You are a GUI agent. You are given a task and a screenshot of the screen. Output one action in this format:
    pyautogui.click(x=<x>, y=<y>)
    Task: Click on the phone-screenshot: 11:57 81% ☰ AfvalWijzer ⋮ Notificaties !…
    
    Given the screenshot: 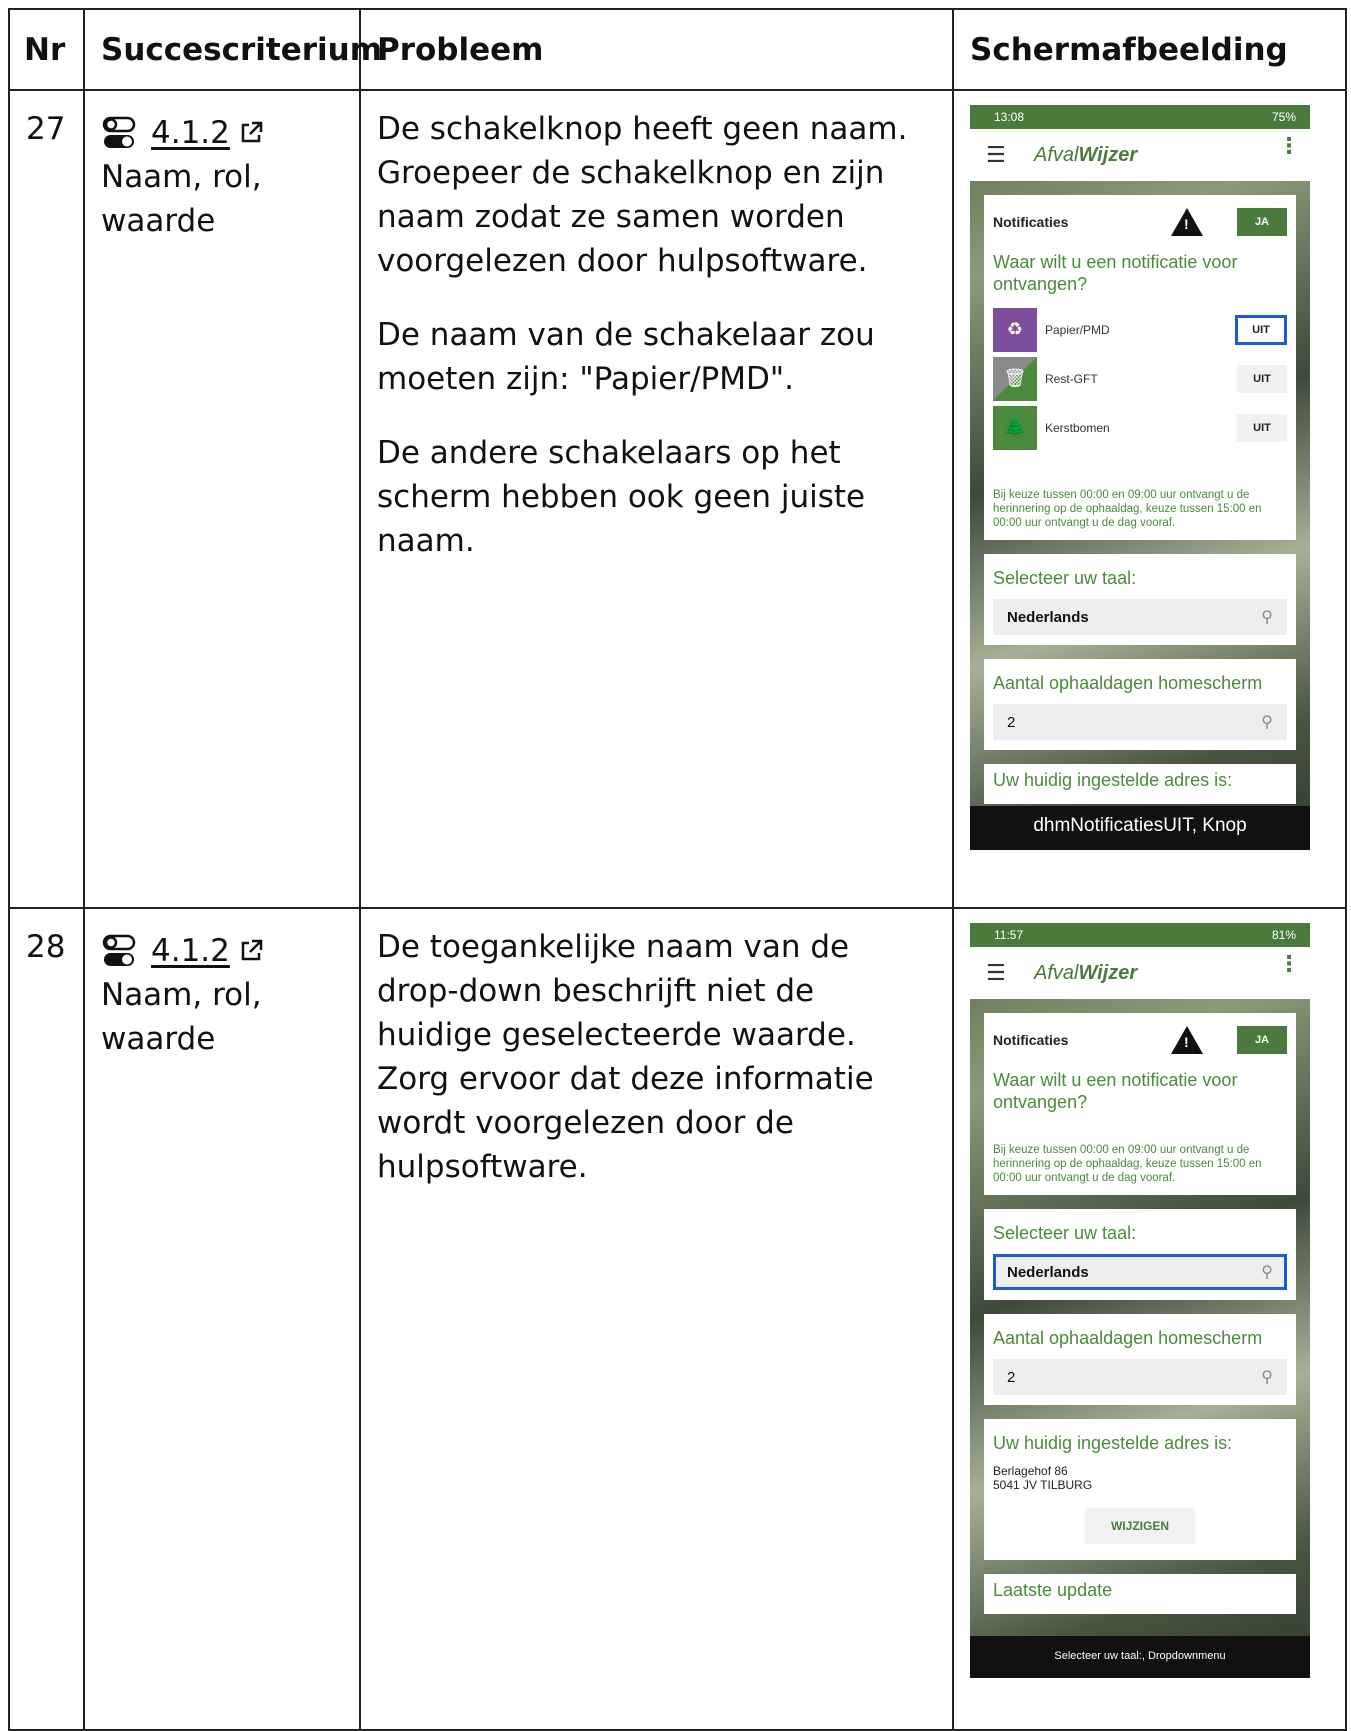 What is the action you would take?
    pyautogui.click(x=1140, y=1300)
    